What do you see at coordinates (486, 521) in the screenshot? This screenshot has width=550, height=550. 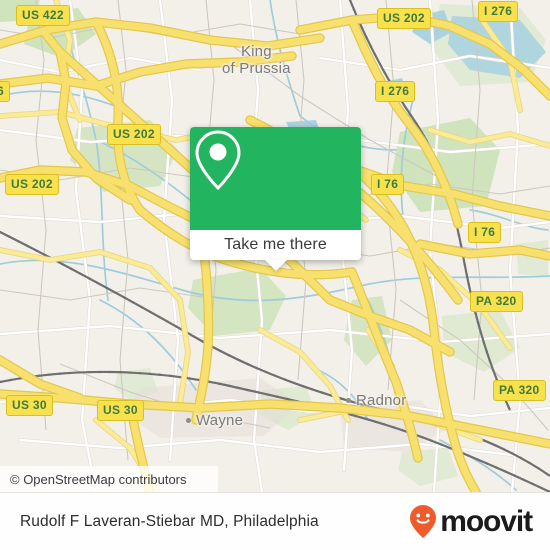 I see `moovit-wordmark: moovit` at bounding box center [486, 521].